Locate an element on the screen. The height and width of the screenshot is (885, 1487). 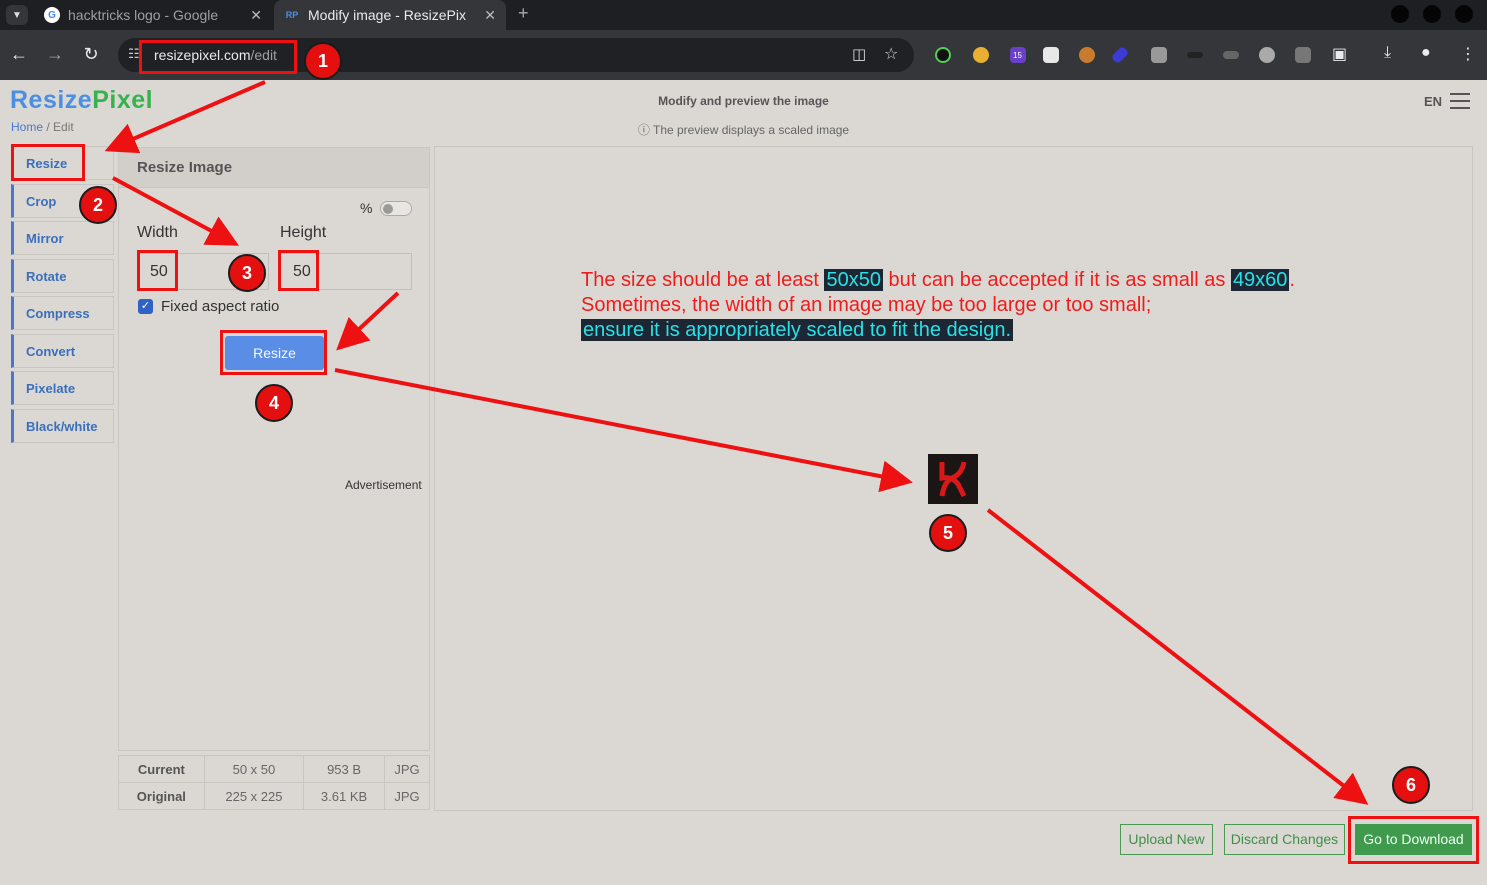
step-badge-2: 2 is located at coordinates (98, 205).